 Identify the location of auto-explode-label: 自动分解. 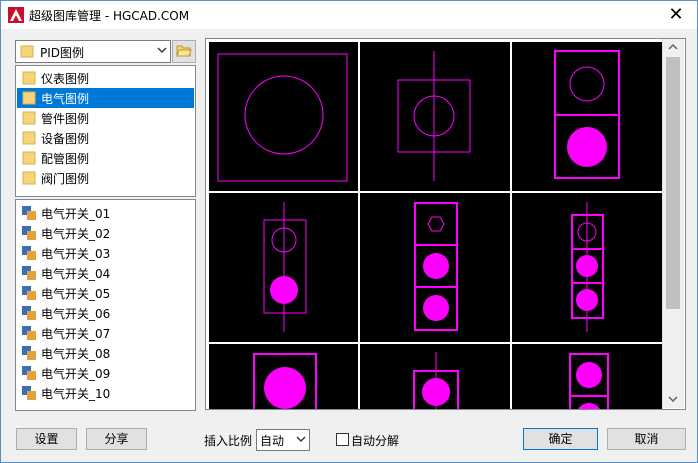
(375, 441).